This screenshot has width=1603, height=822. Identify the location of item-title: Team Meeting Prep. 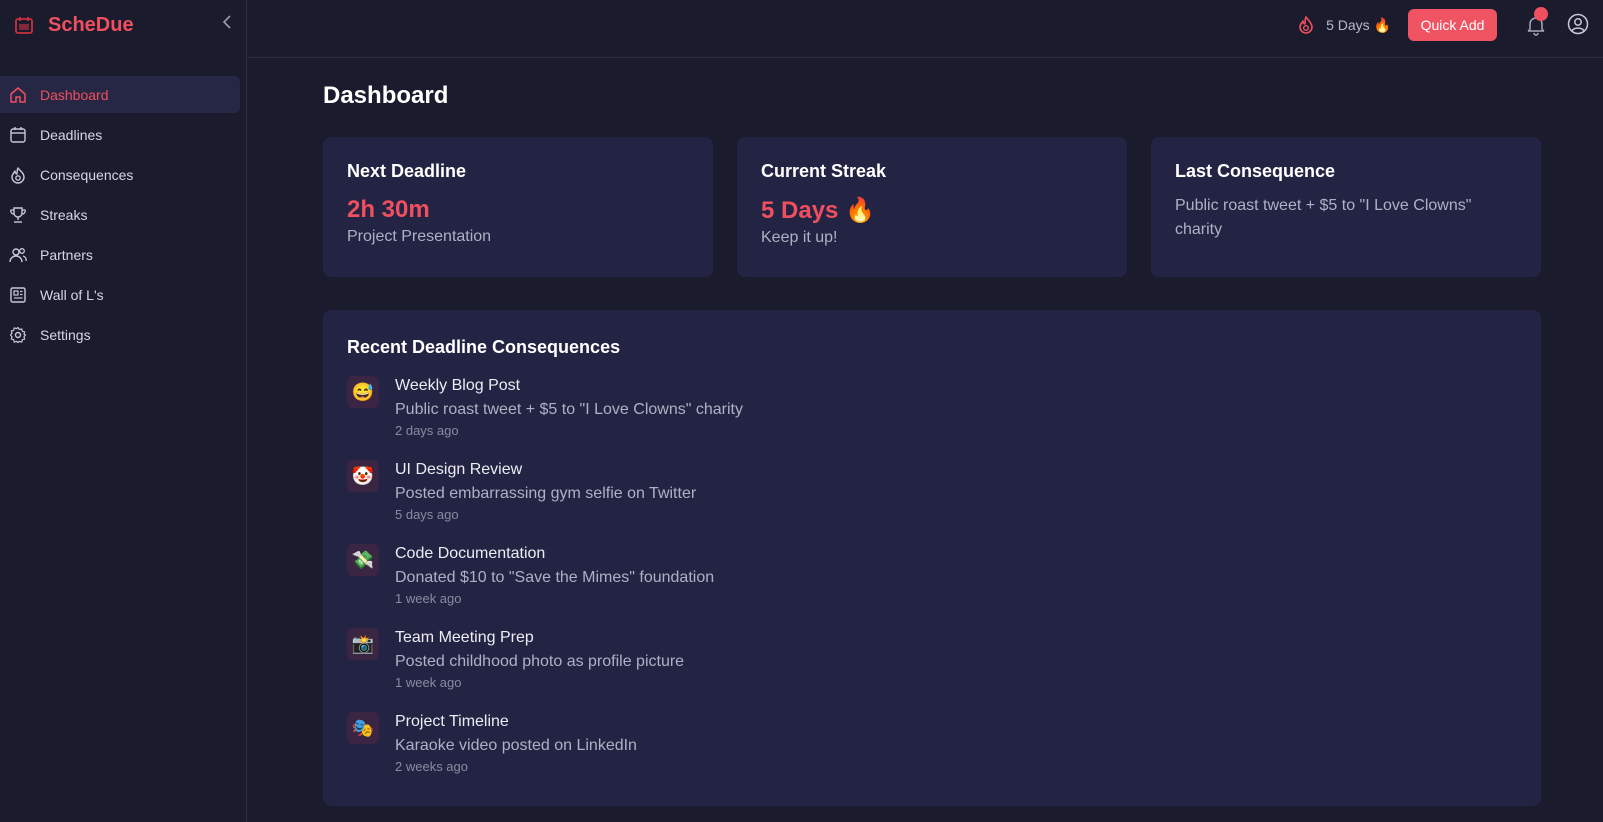
(464, 637).